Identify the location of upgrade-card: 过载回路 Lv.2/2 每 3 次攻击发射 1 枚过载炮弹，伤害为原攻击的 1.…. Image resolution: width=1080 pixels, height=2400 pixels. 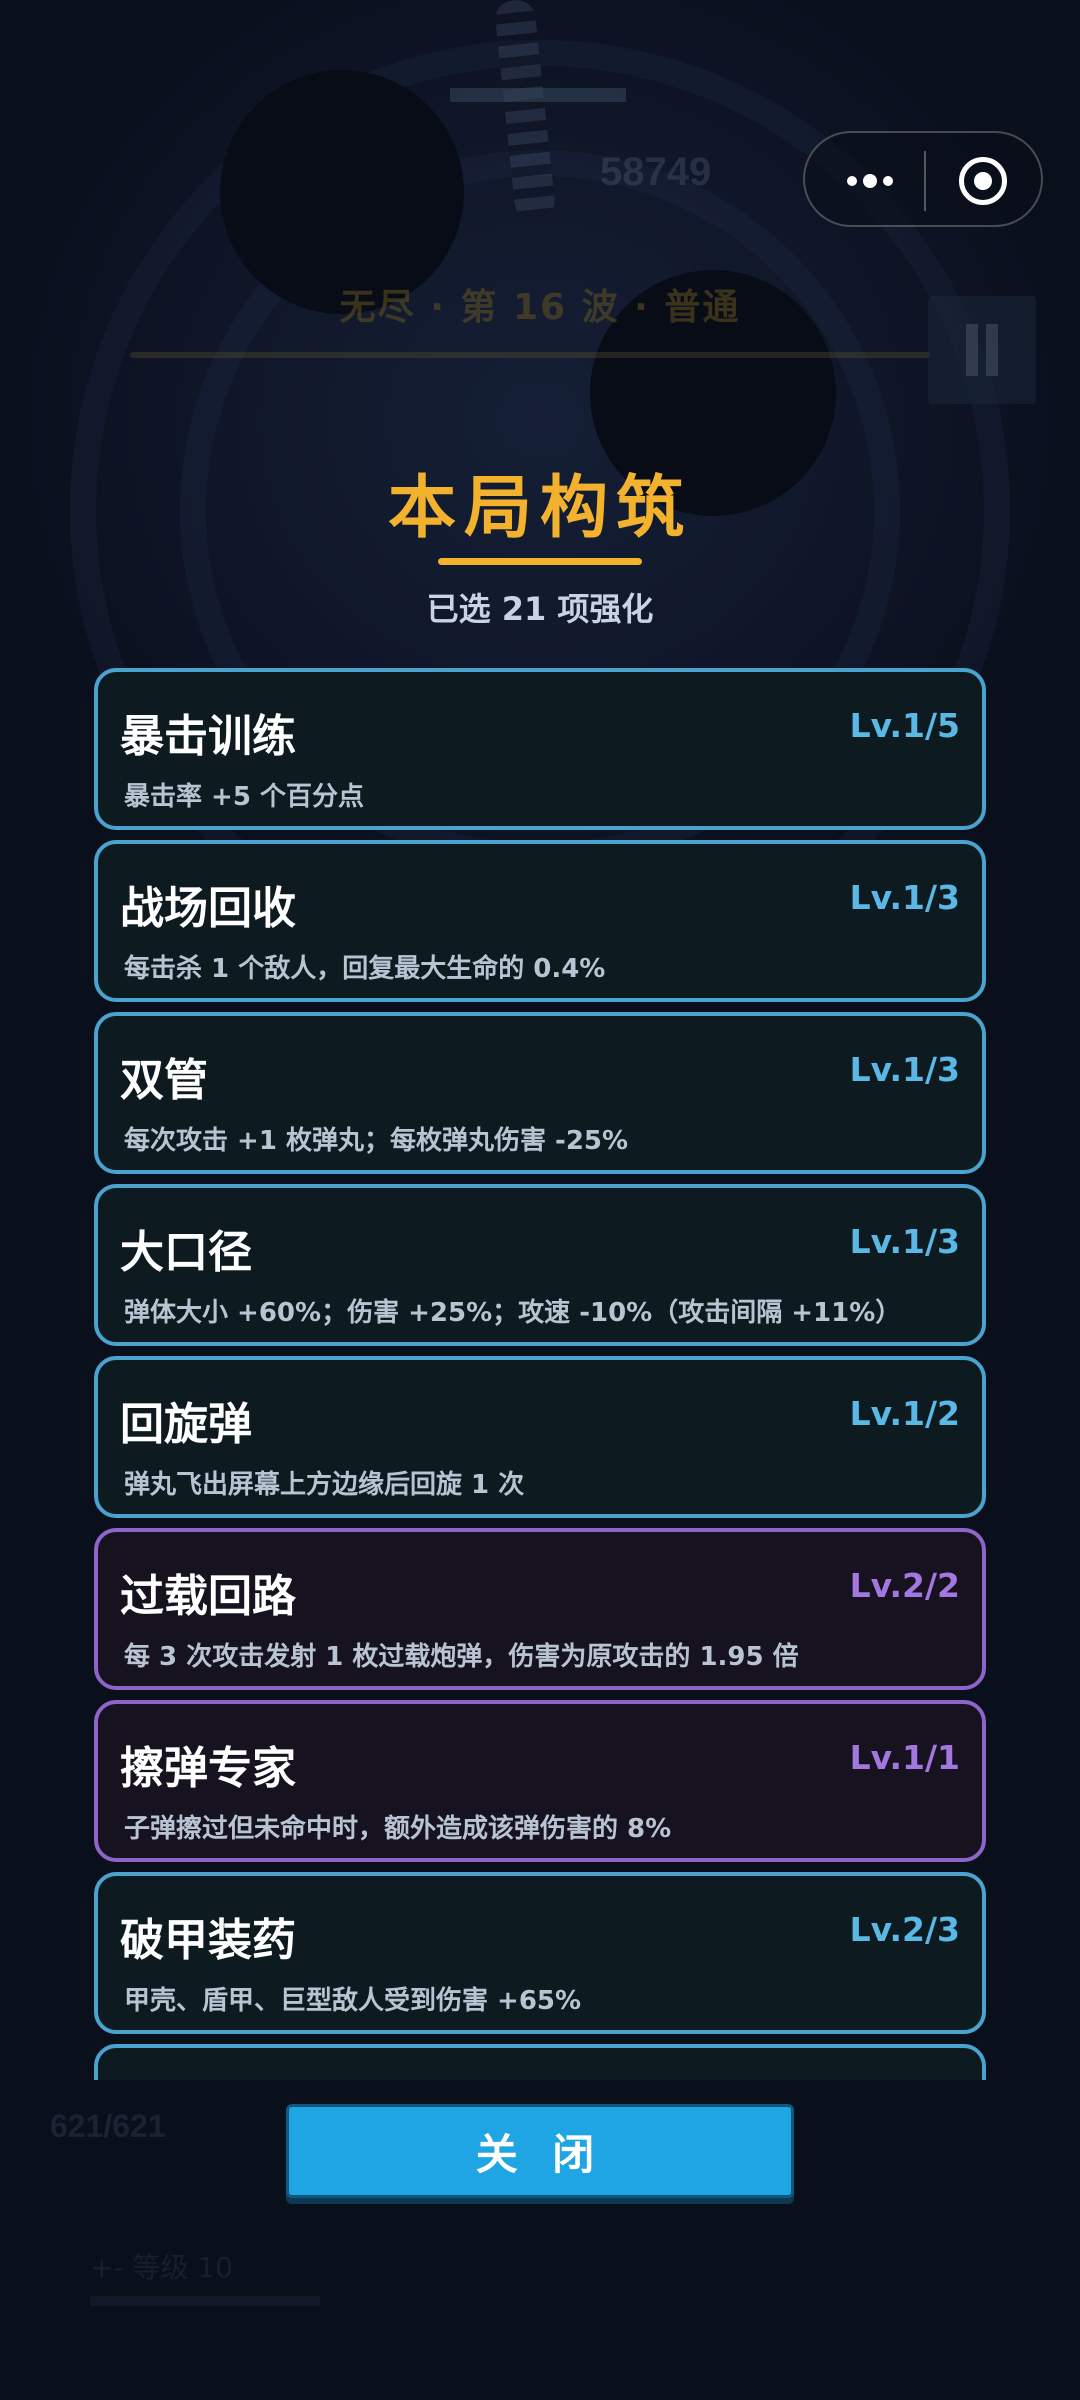
(540, 1609).